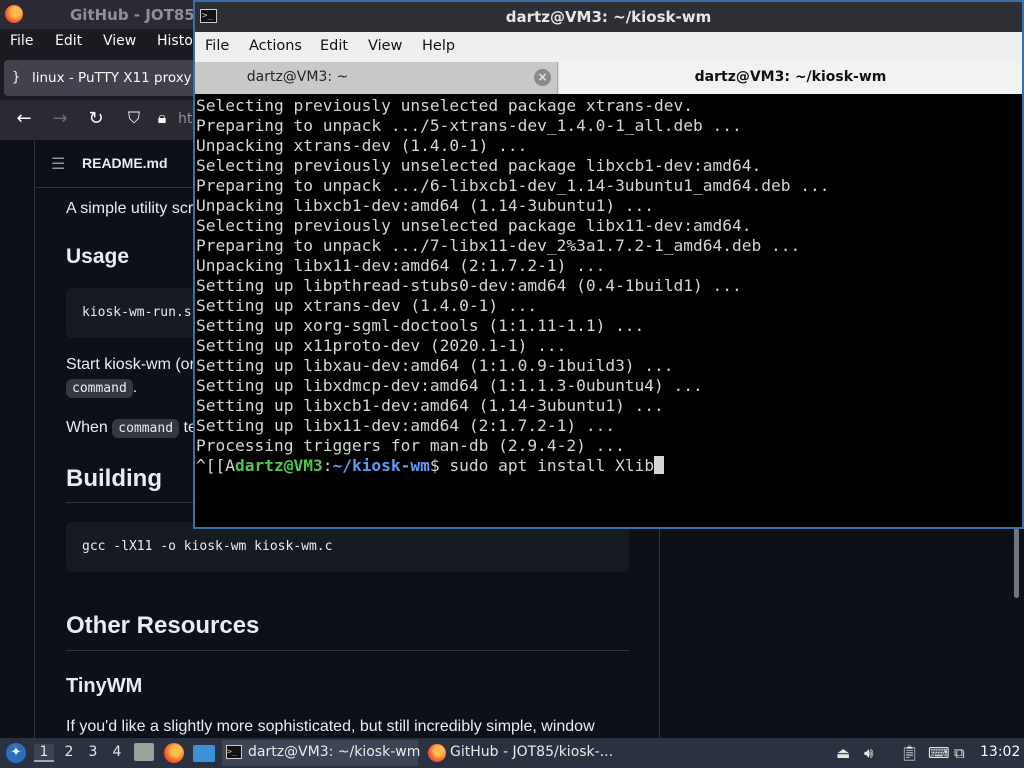 The height and width of the screenshot is (768, 1024). Describe the element at coordinates (175, 41) in the screenshot. I see `browser-menu-history: Histo` at that location.